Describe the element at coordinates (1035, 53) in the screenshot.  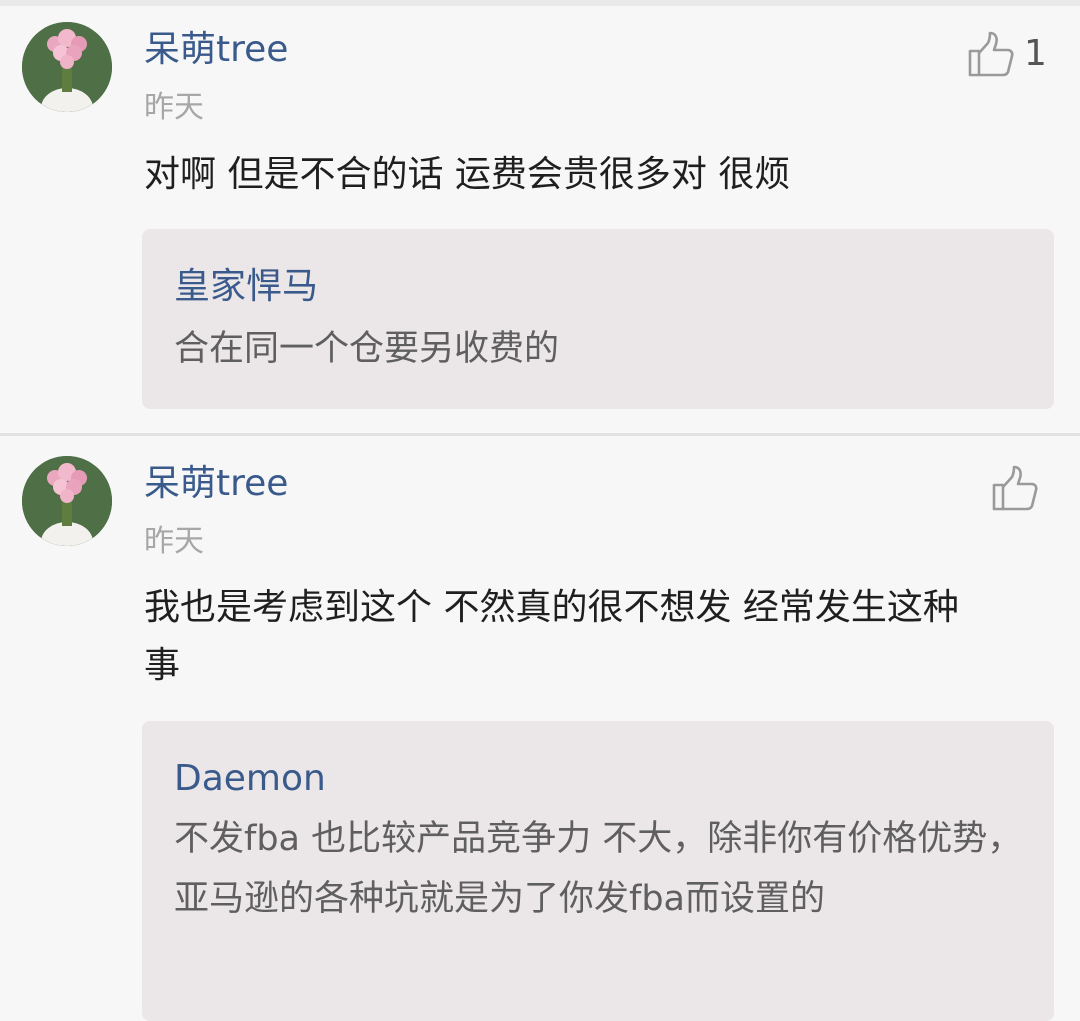
I see `like-count: 1` at that location.